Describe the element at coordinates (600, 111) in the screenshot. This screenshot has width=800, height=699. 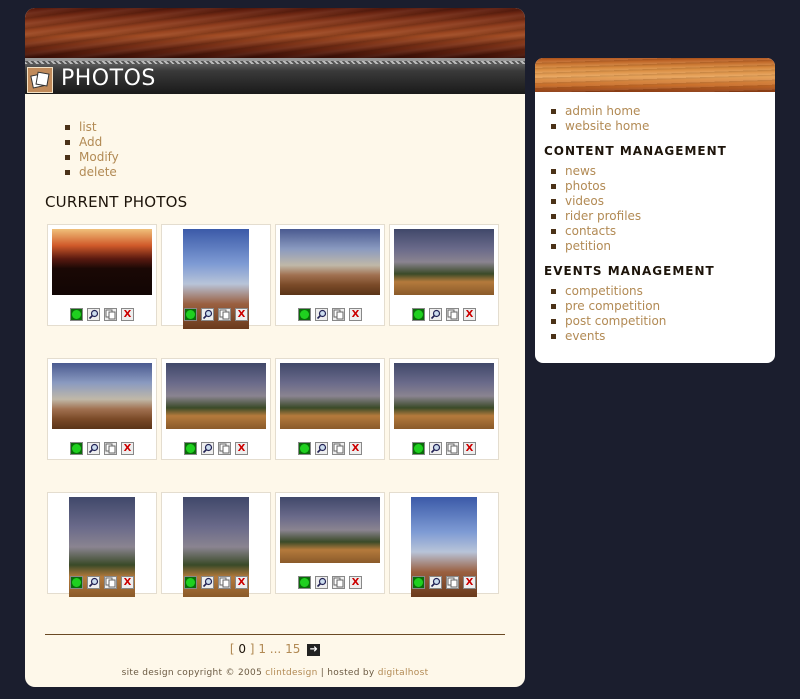
I see `side-link-admin-home: admin home` at that location.